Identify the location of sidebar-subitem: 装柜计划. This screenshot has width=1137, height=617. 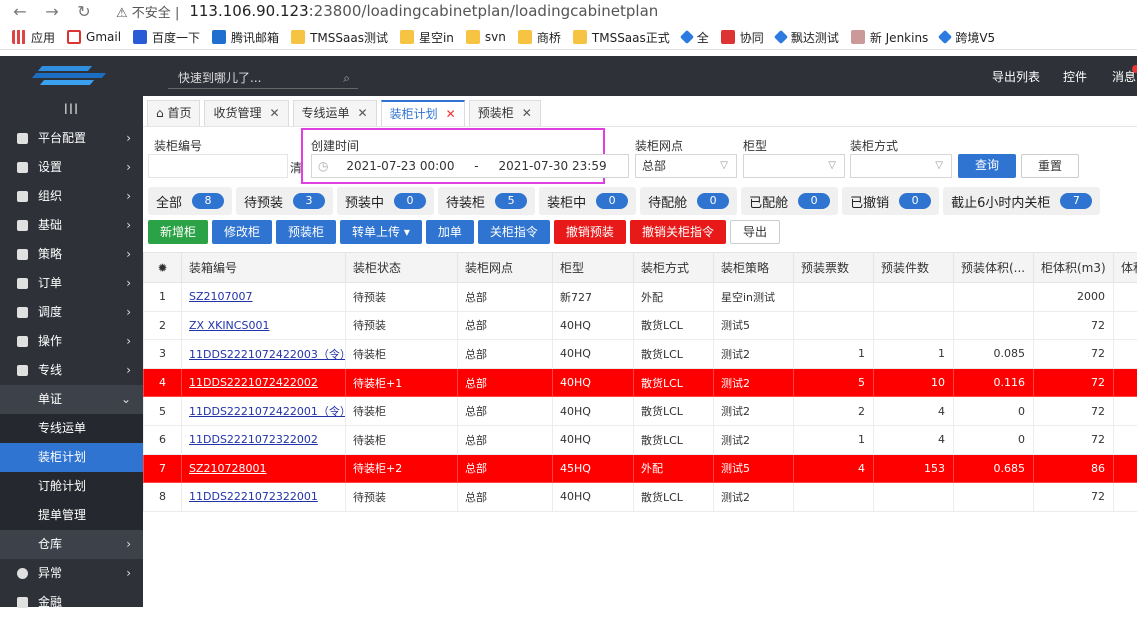
(71, 457).